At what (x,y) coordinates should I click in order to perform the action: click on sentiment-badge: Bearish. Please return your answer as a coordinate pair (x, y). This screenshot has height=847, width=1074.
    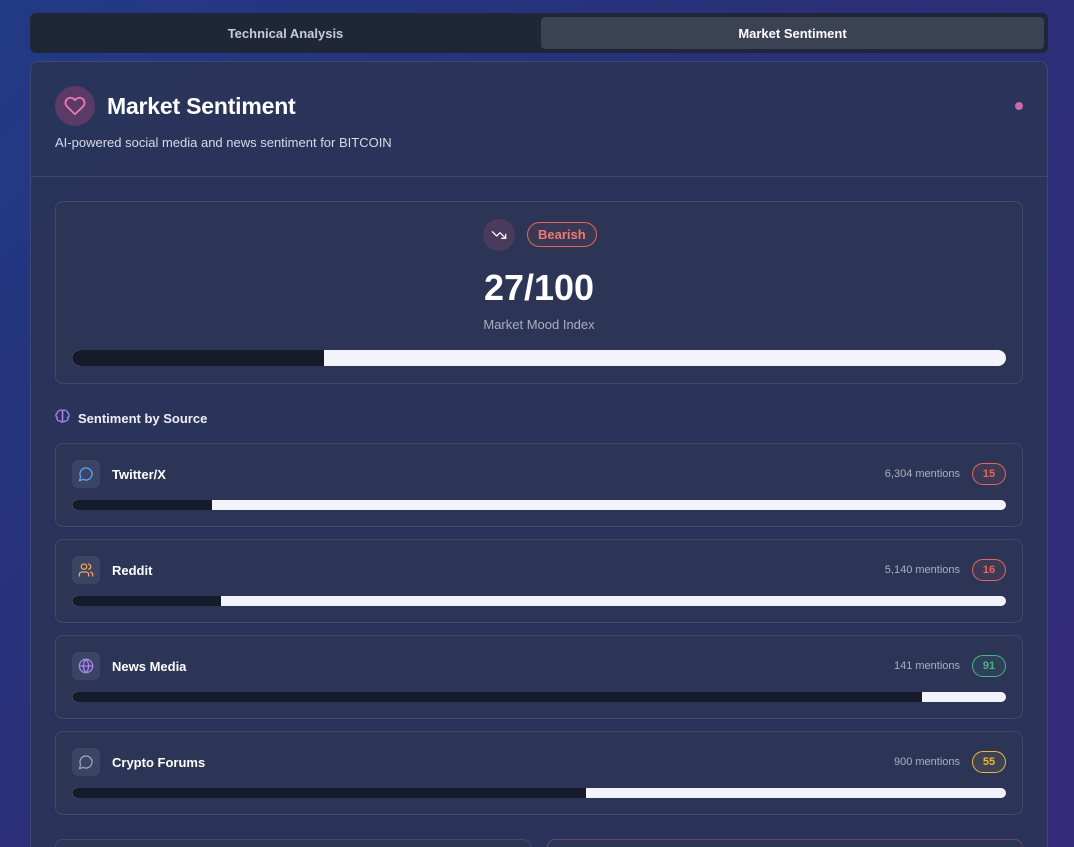
    Looking at the image, I should click on (562, 234).